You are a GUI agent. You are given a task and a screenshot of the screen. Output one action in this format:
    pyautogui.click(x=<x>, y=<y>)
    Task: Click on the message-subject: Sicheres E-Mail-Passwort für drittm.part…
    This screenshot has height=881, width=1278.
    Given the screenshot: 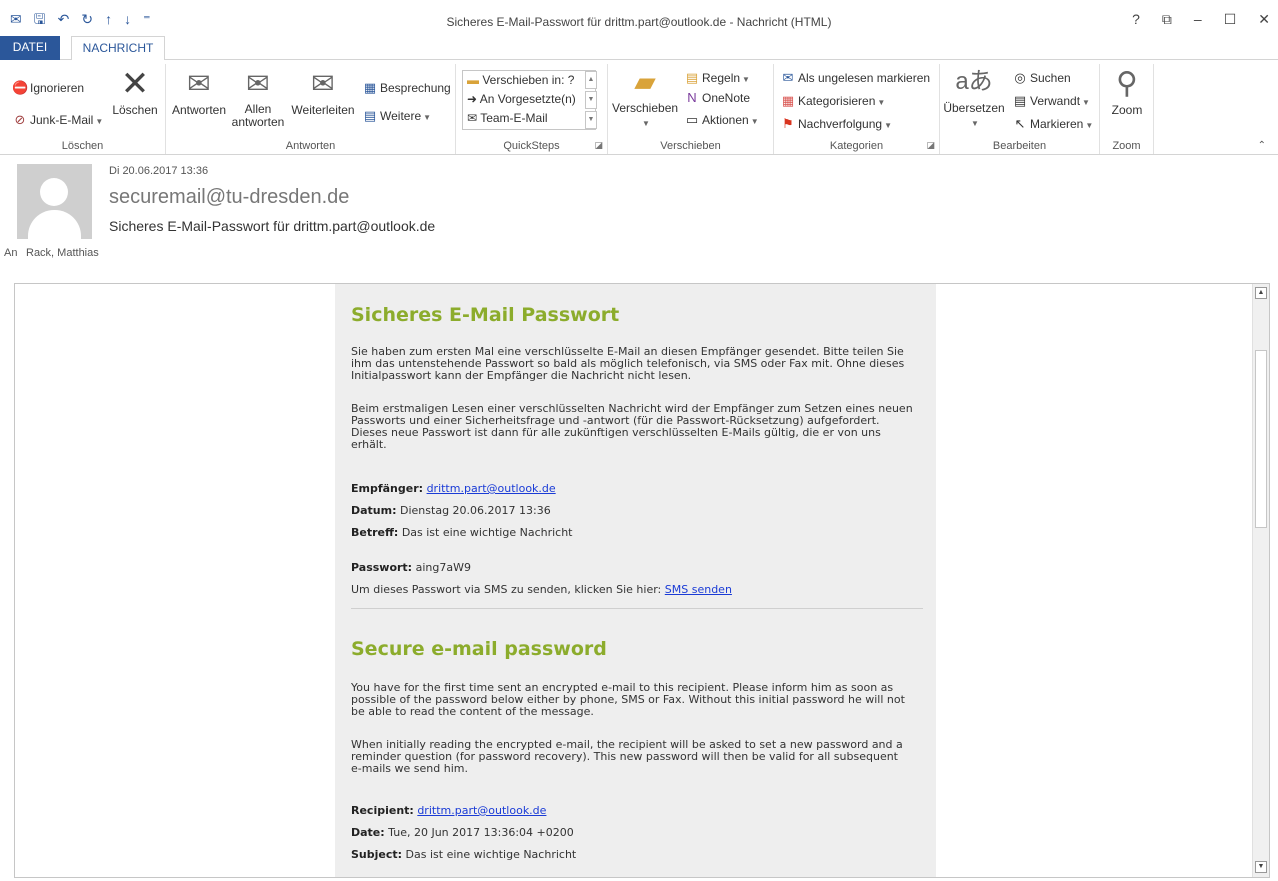 What is the action you would take?
    pyautogui.click(x=272, y=226)
    